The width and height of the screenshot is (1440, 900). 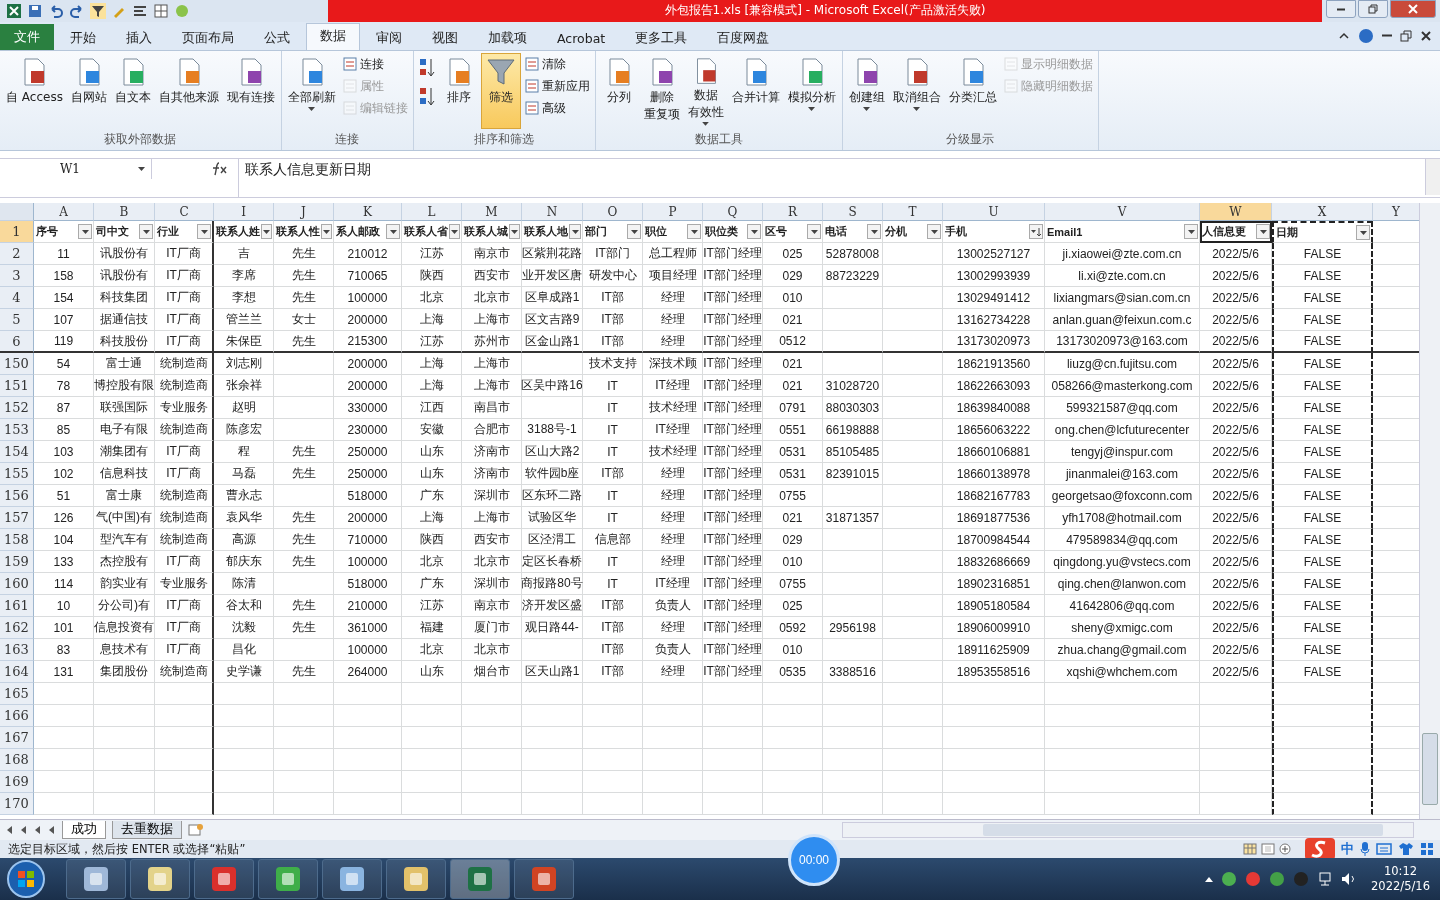 I want to click on column-header: O, so click(x=613, y=212).